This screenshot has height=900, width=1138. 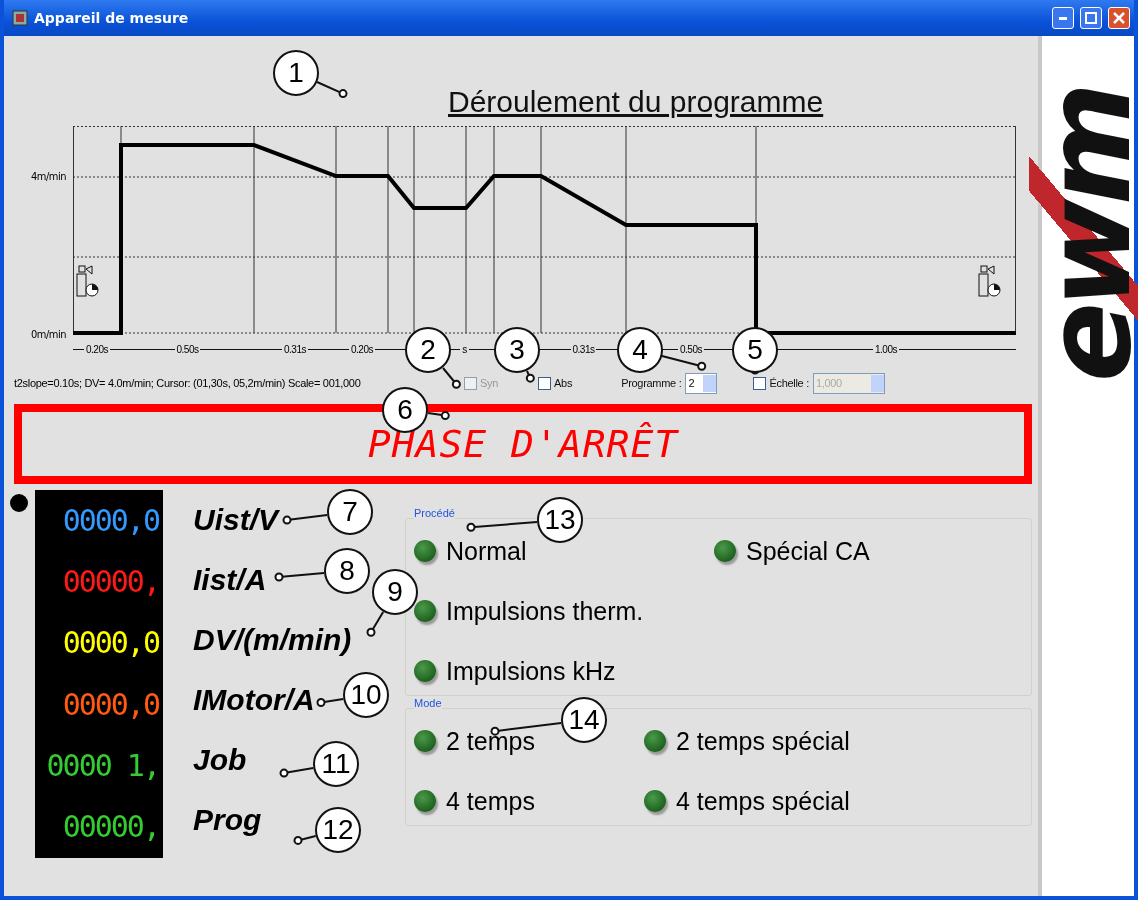 What do you see at coordinates (490, 741) in the screenshot?
I see `option-label: 2 temps` at bounding box center [490, 741].